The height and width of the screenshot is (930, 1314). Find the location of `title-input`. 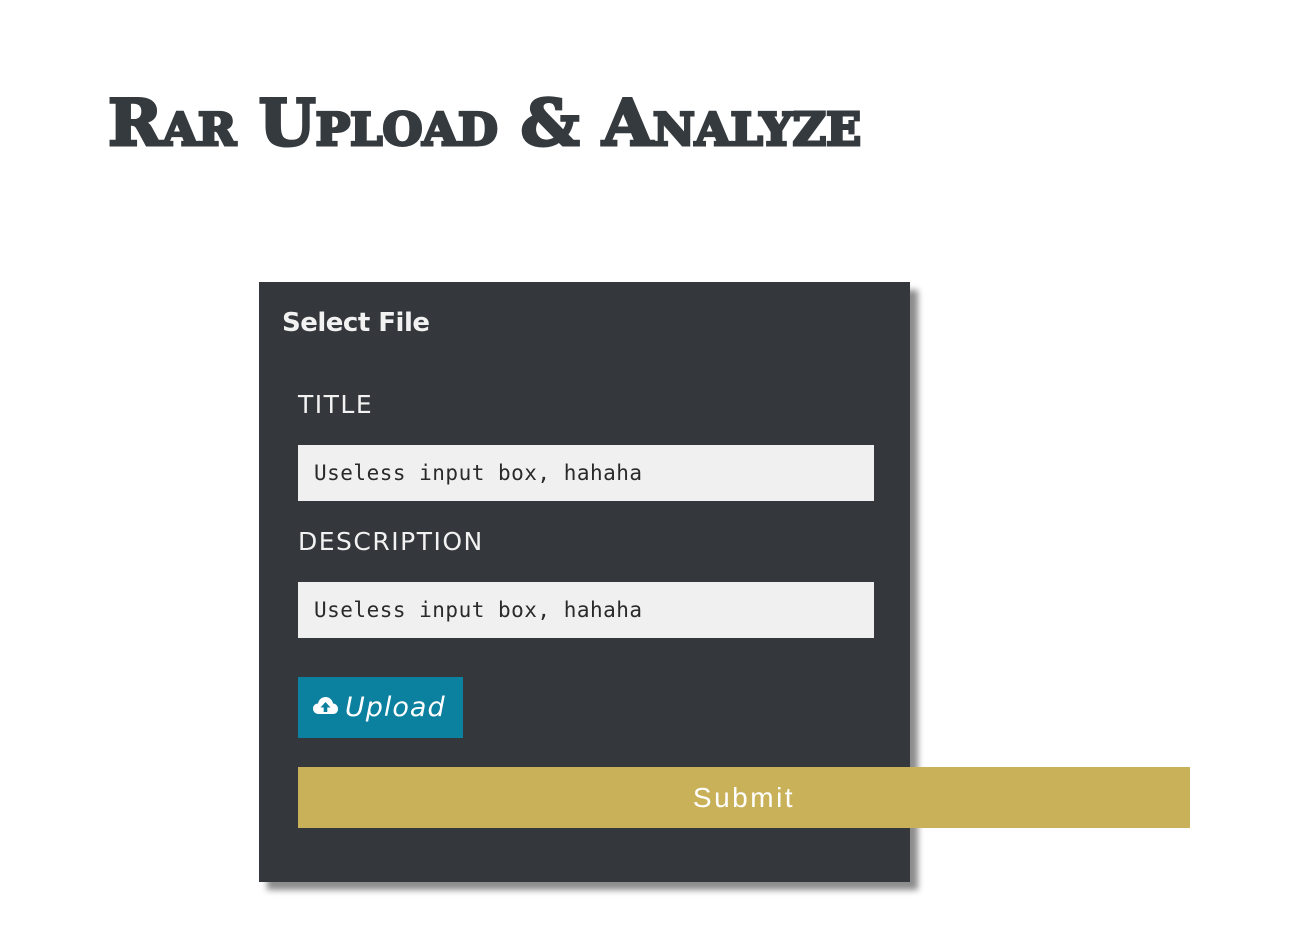

title-input is located at coordinates (586, 473).